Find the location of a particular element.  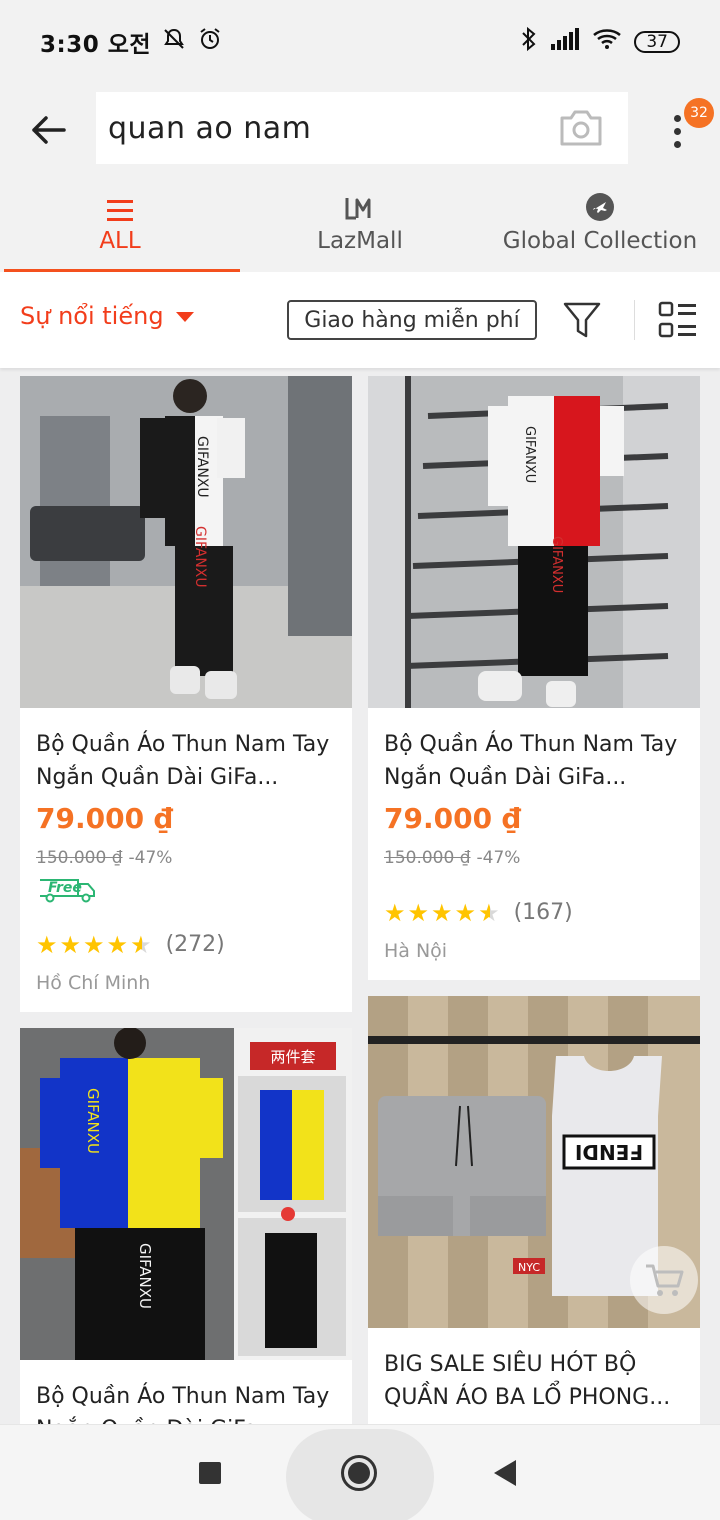

sort-label: Sự nổi tiếng is located at coordinates (92, 316).